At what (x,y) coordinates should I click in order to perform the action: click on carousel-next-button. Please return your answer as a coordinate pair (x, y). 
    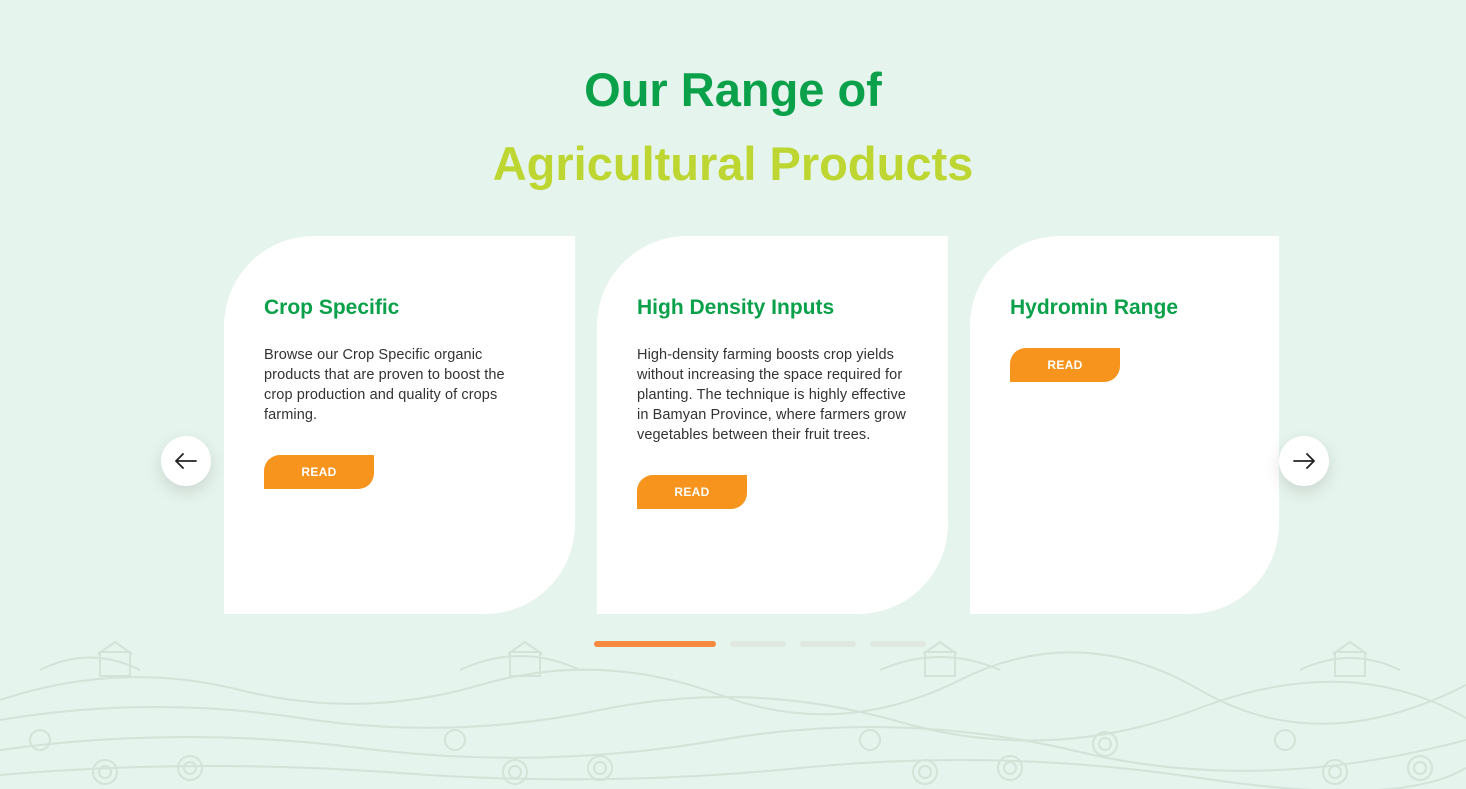
    Looking at the image, I should click on (1304, 461).